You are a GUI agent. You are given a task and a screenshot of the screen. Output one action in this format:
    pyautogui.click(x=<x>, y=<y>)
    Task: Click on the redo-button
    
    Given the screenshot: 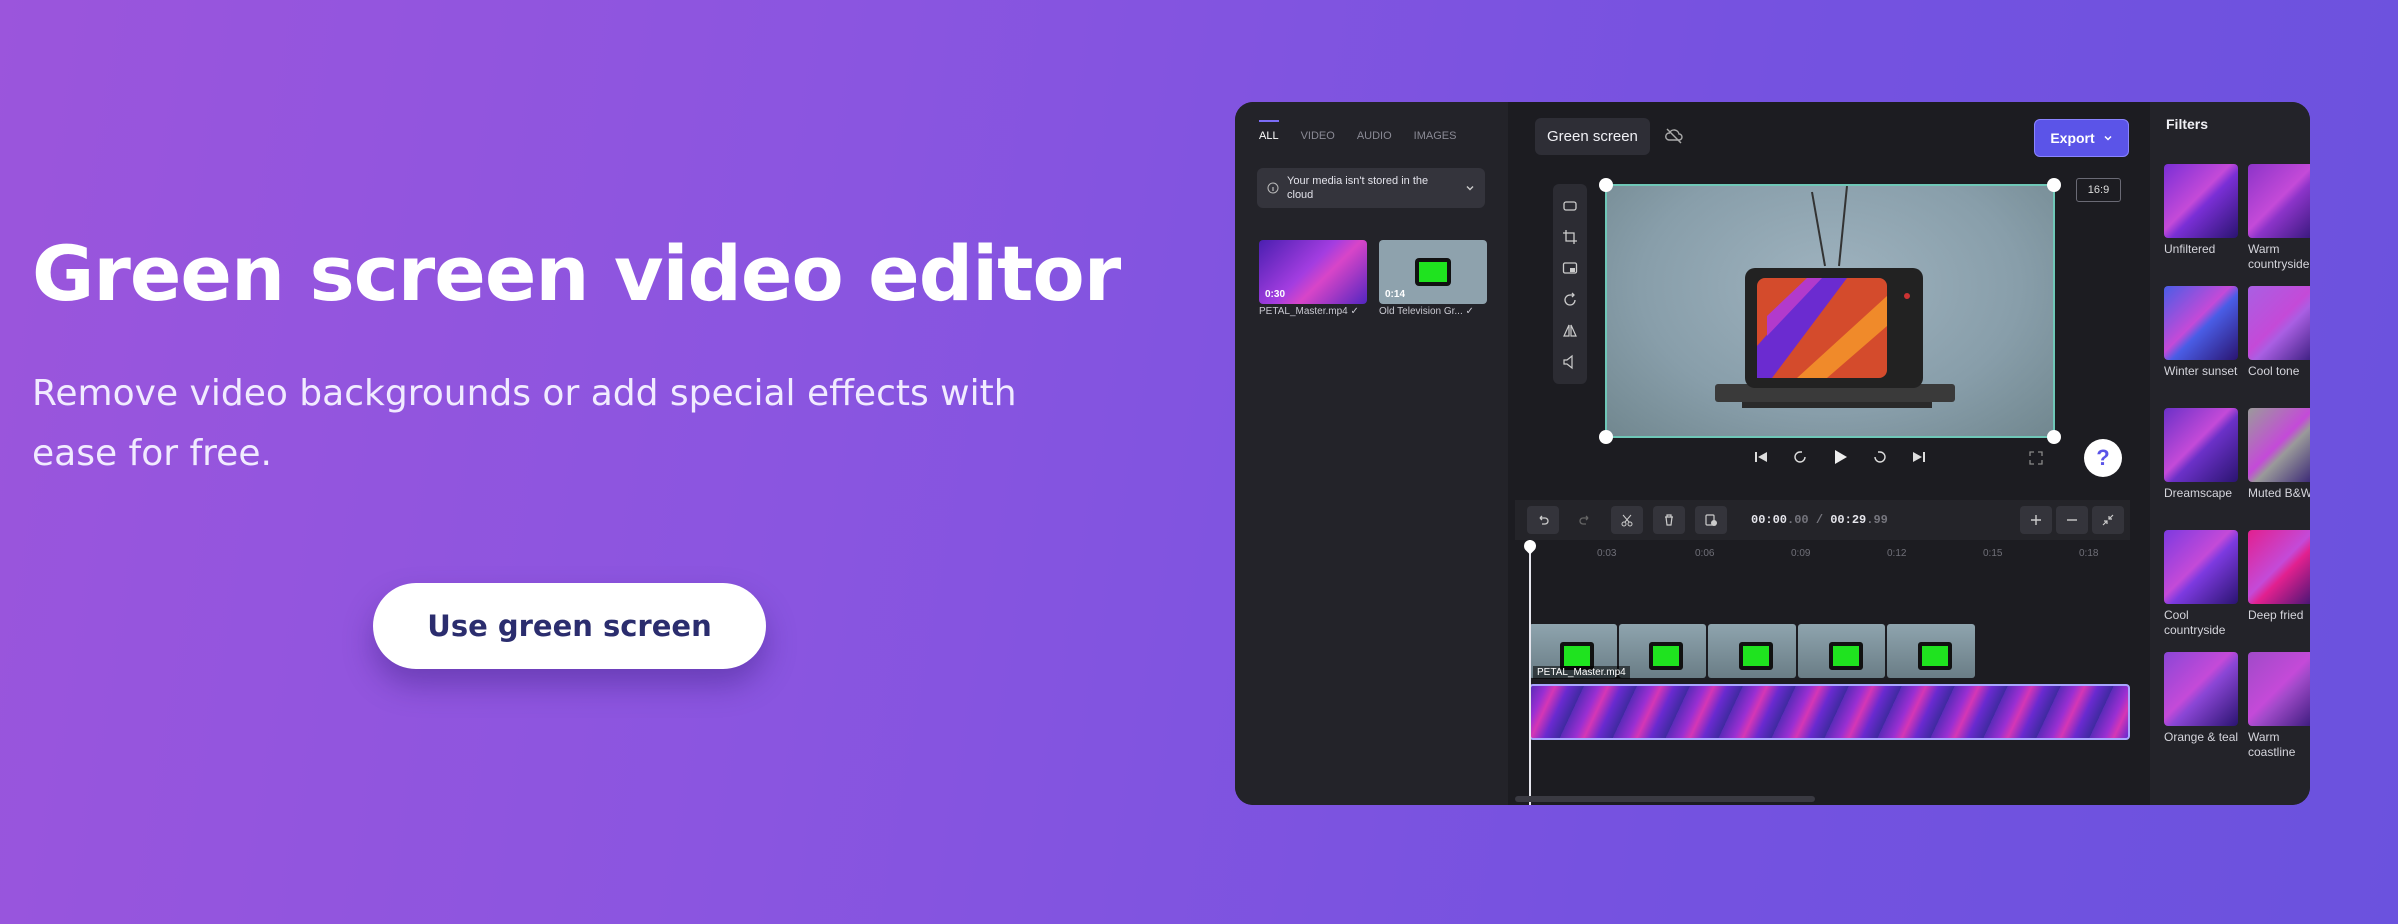 What is the action you would take?
    pyautogui.click(x=1585, y=520)
    